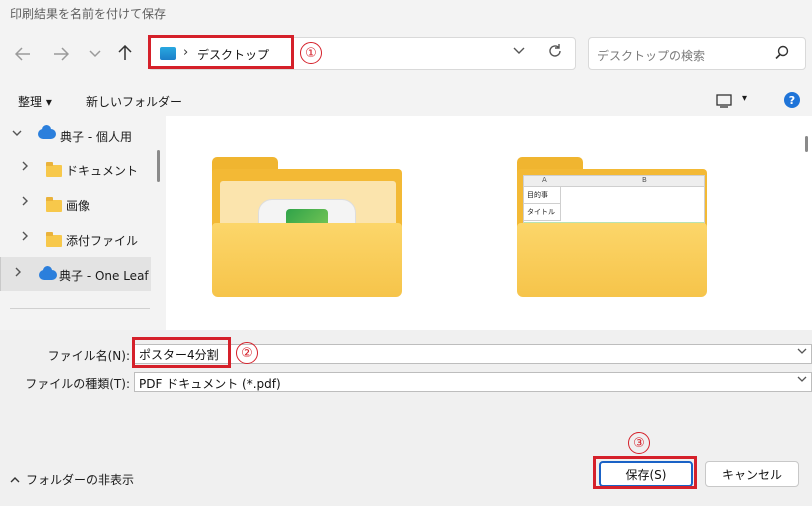 The image size is (812, 506). Describe the element at coordinates (806, 144) in the screenshot. I see `content-scrollbar` at that location.